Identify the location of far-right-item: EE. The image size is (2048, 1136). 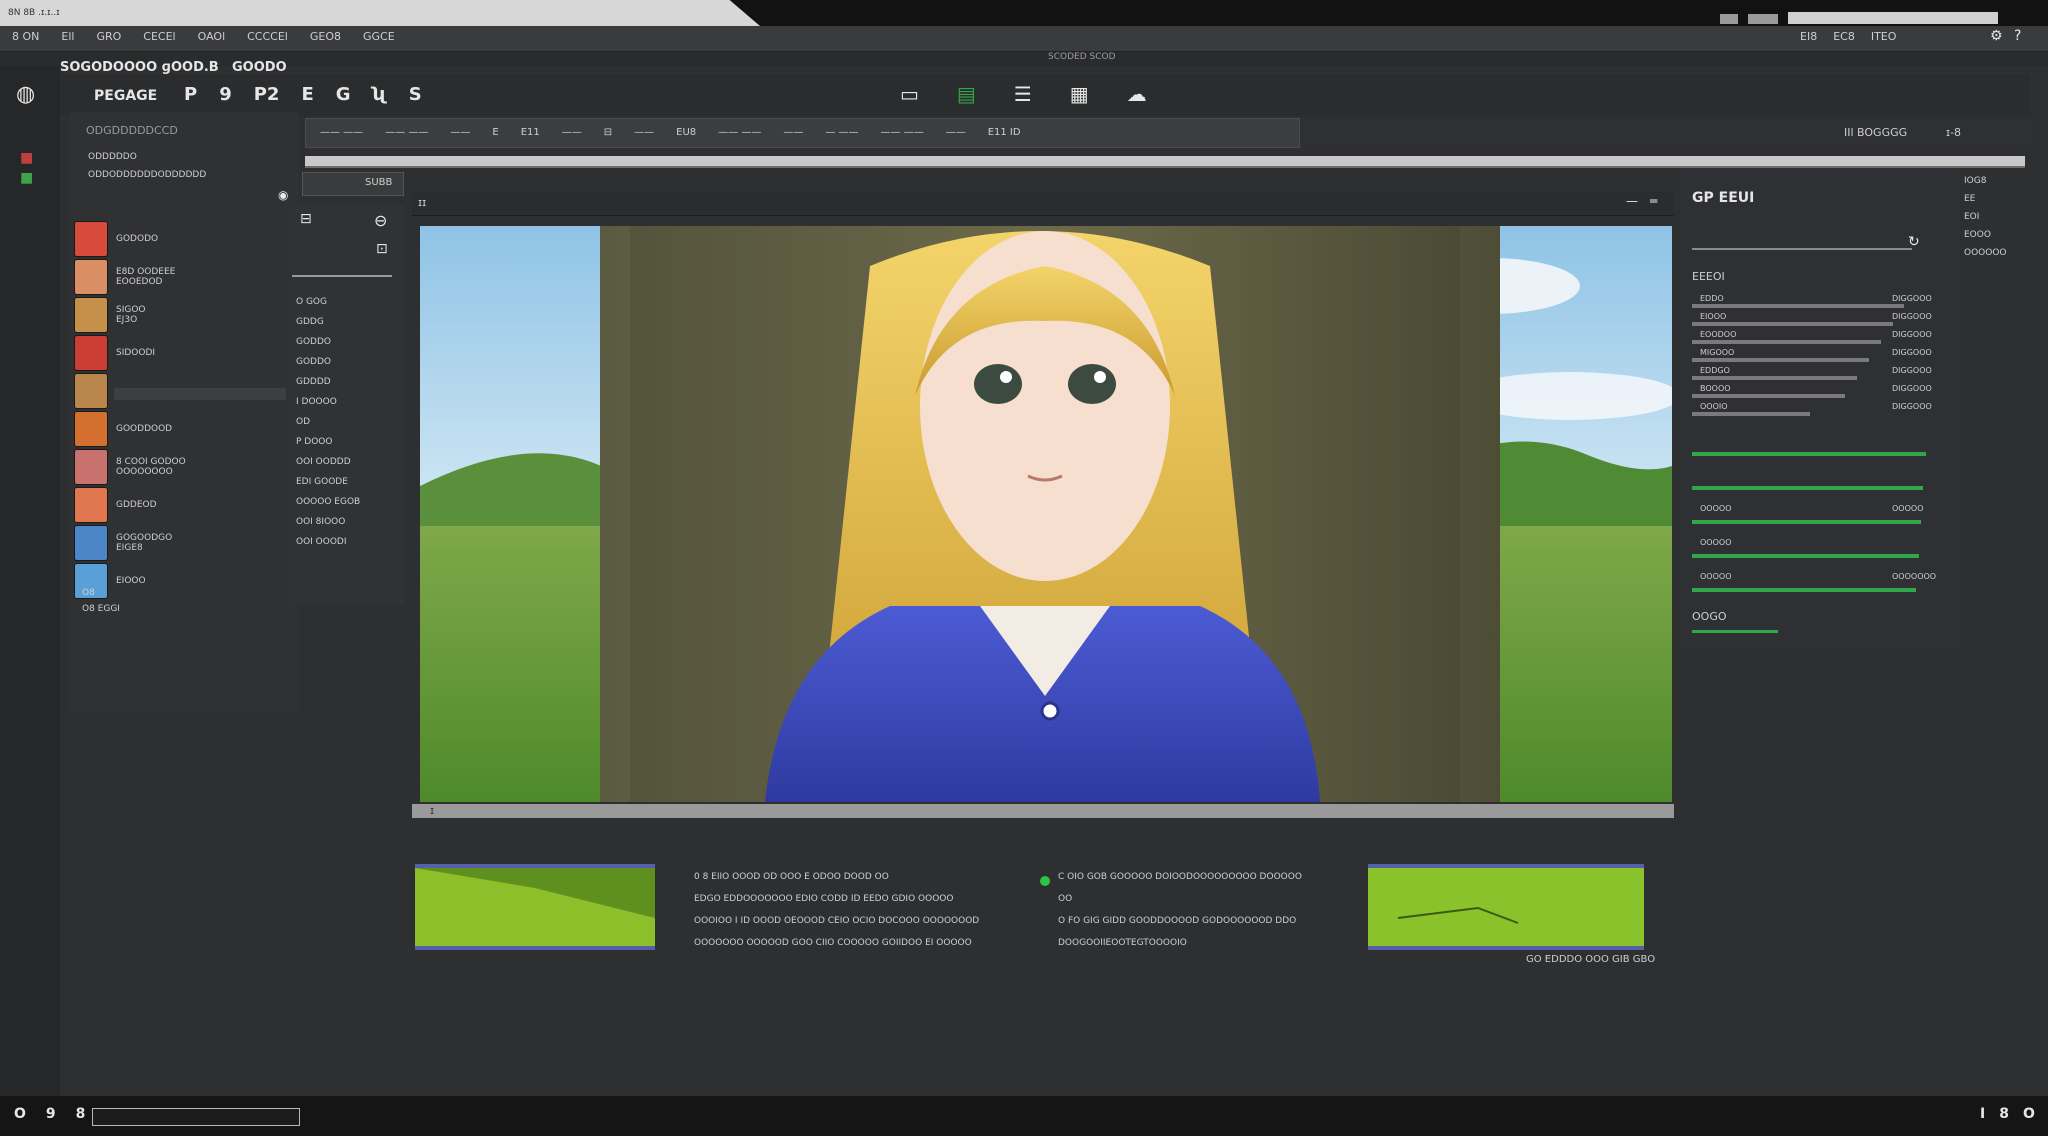
(1994, 203).